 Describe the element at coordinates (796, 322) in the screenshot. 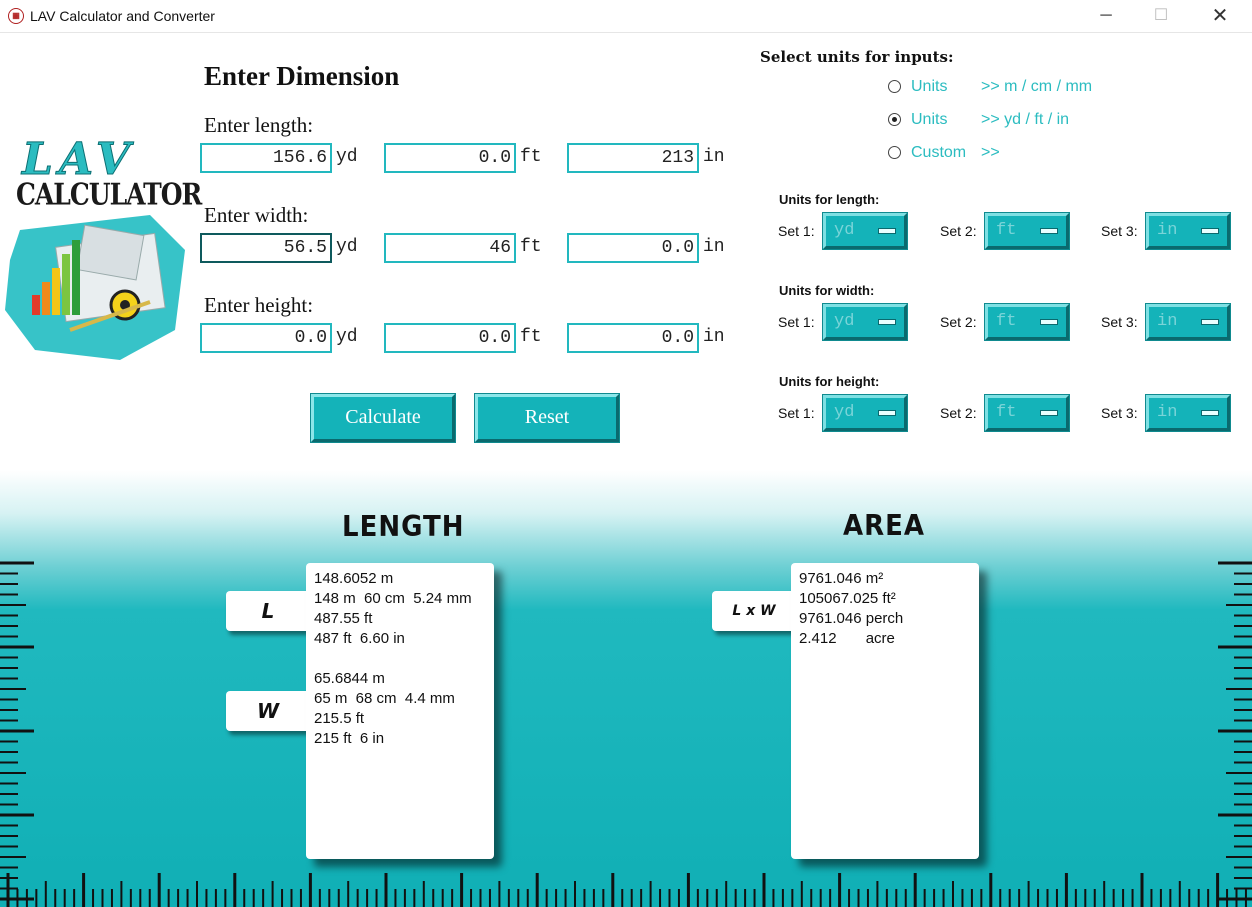

I see `width-set1-label: Set 1:` at that location.